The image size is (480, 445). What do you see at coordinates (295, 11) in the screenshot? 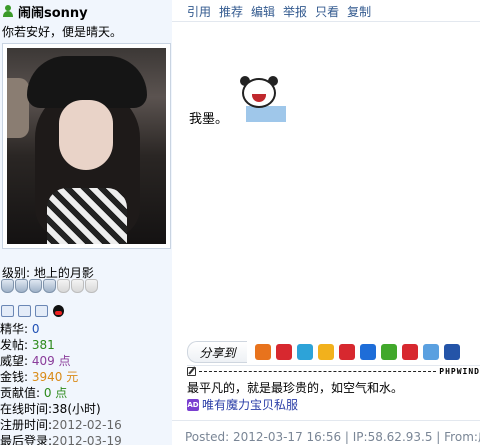
I see `post-action-link: 举报` at bounding box center [295, 11].